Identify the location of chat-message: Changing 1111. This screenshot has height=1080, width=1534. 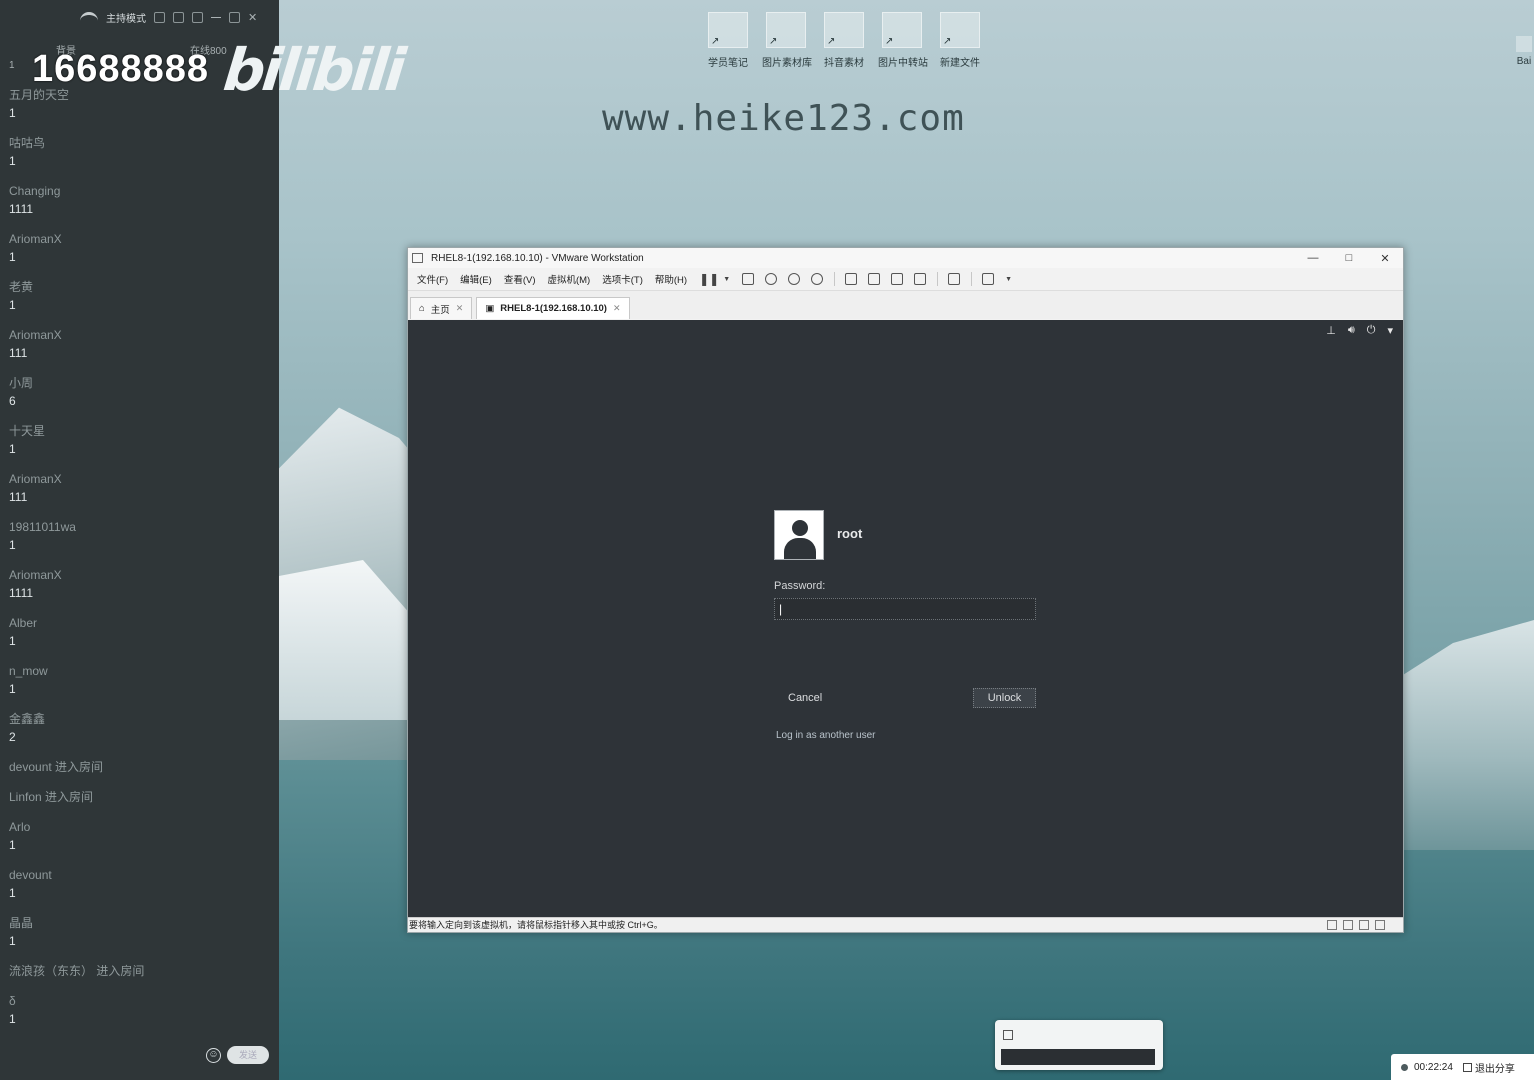
(35, 200).